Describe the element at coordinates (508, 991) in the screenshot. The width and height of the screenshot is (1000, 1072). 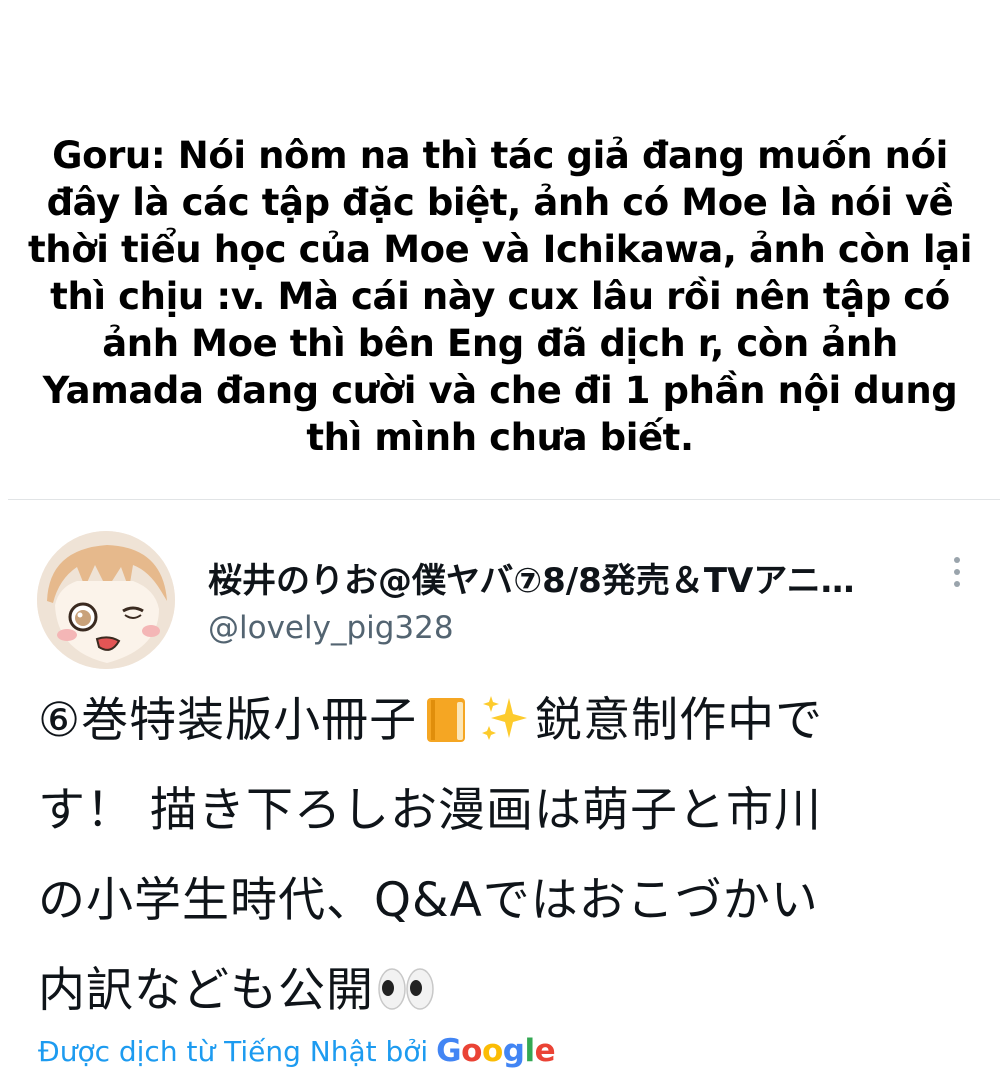
I see `tweet-line: 内訳なども公開` at that location.